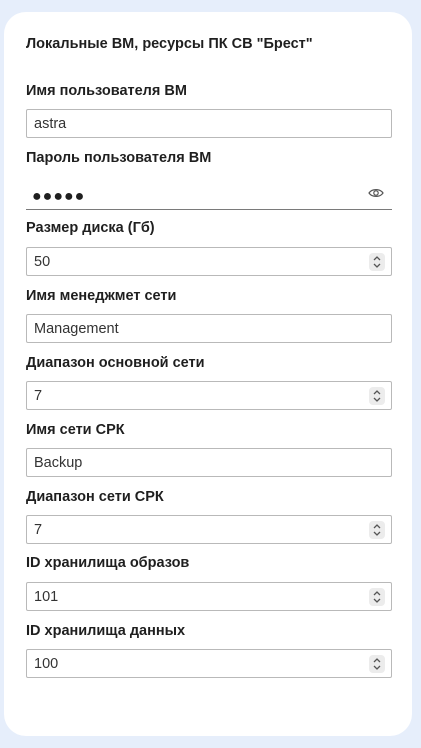 The image size is (421, 748). What do you see at coordinates (59, 196) in the screenshot?
I see `password-value: ●●●●●` at bounding box center [59, 196].